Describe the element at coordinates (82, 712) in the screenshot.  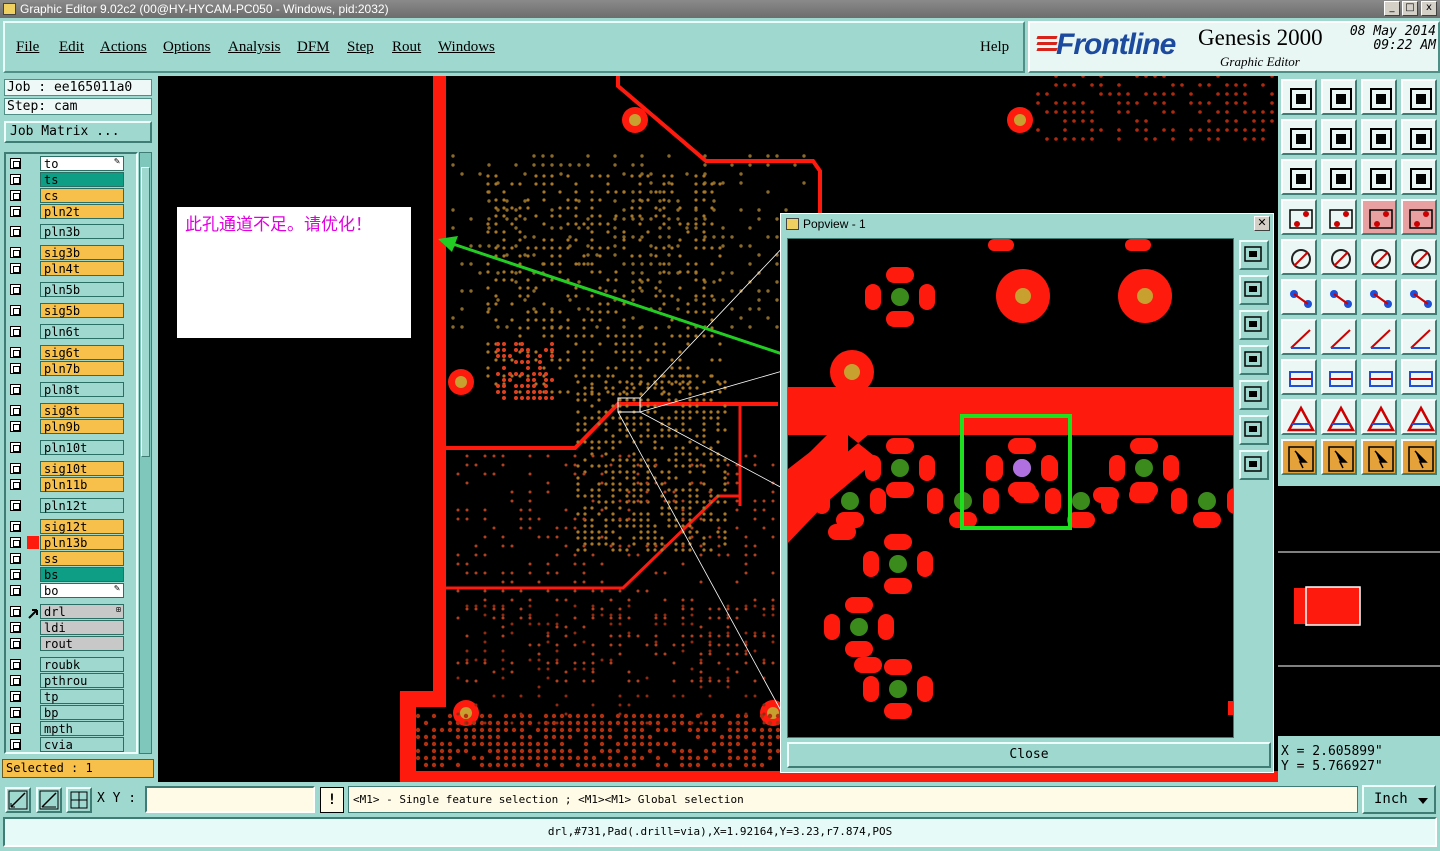
I see `layer-name: bp` at that location.